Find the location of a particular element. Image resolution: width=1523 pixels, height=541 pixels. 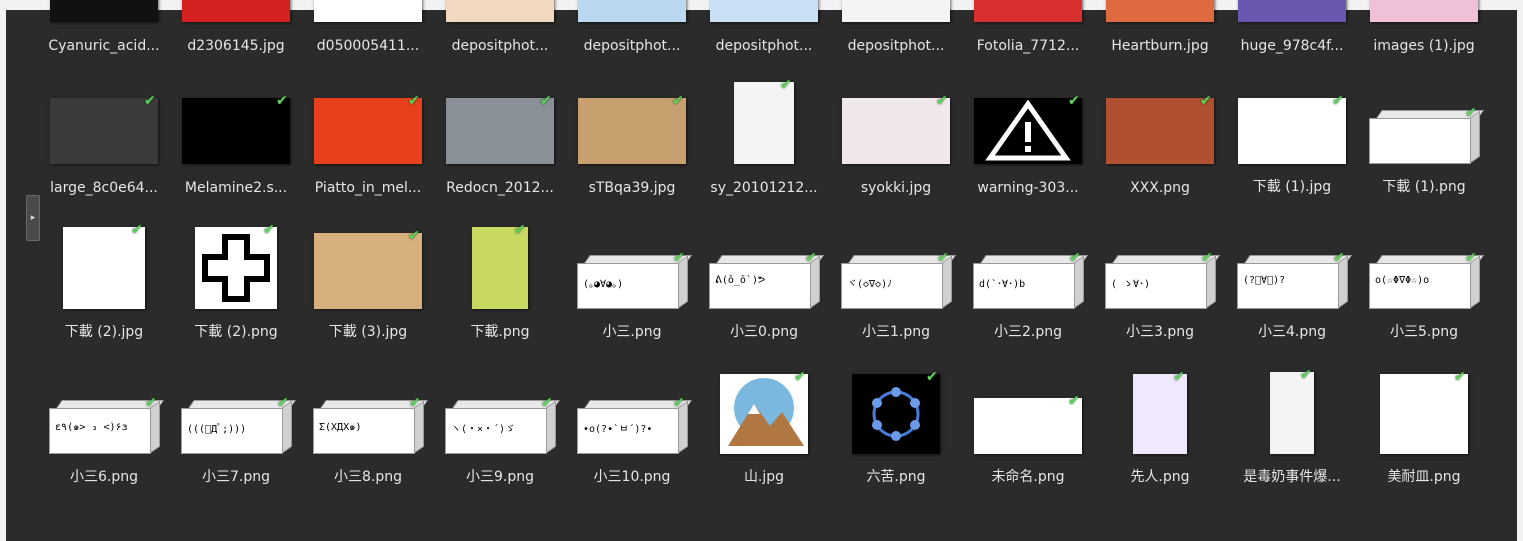

file-item: ✔ sTBqa39.jpg is located at coordinates (632, 142).